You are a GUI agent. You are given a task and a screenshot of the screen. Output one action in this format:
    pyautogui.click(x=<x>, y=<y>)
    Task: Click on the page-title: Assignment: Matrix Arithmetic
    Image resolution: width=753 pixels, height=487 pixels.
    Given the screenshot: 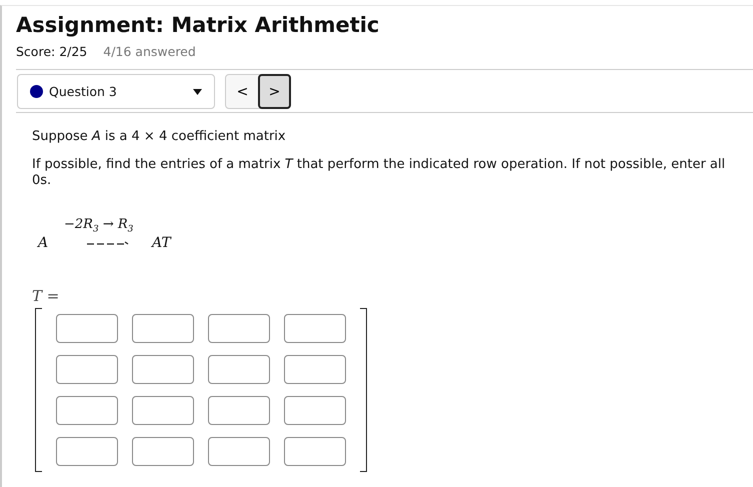 What is the action you would take?
    pyautogui.click(x=198, y=25)
    